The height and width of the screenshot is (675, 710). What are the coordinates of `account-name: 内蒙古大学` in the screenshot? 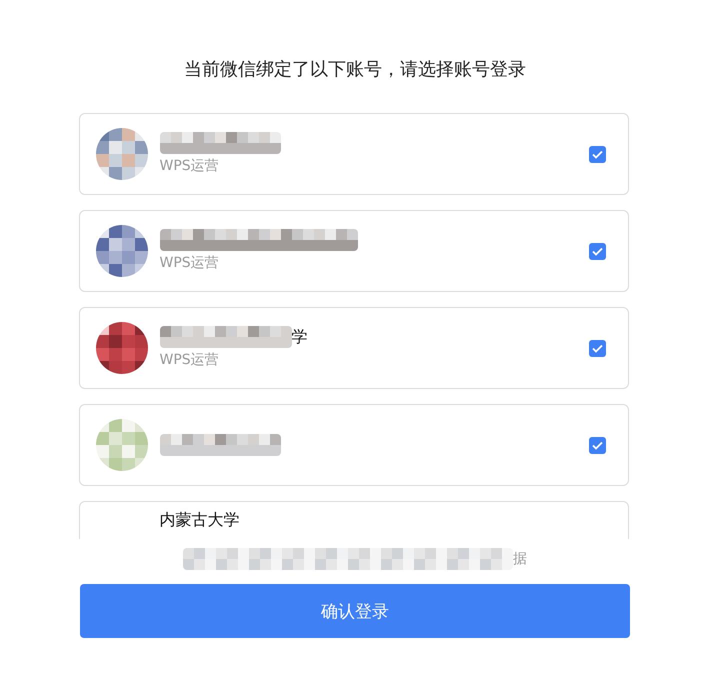 It's located at (200, 520).